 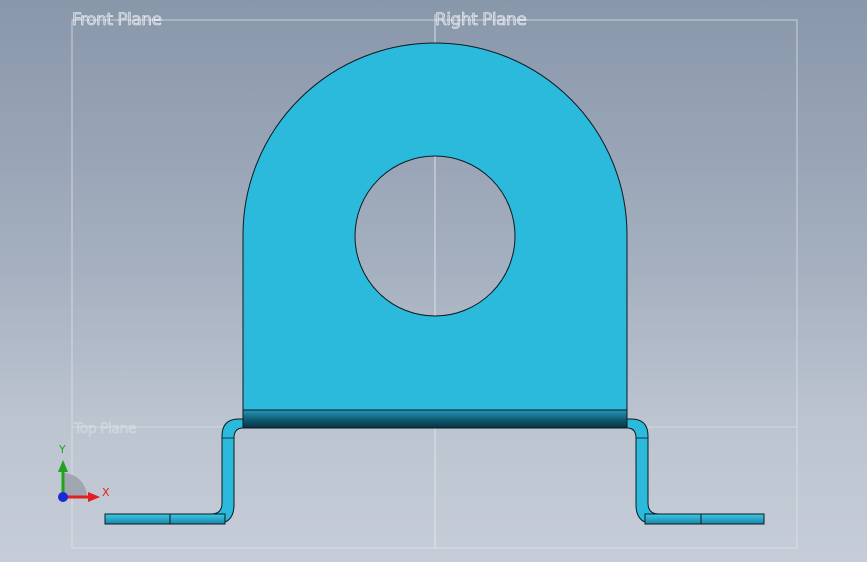 I want to click on x-axis-label: X, so click(x=106, y=492).